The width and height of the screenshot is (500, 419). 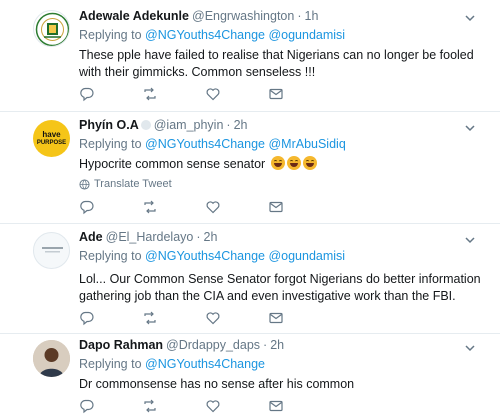 I want to click on user-handle: @El_Hardelayo, so click(x=150, y=237).